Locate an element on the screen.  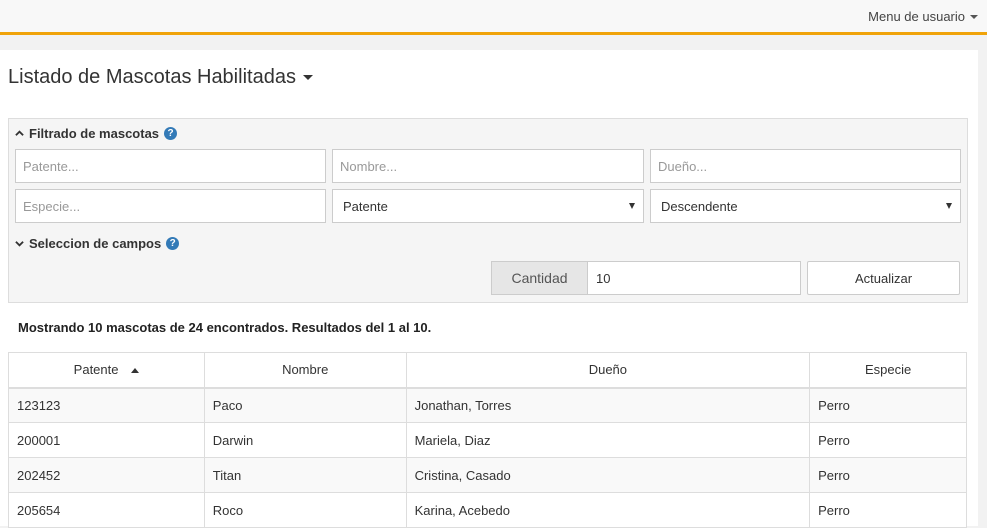
table-header-row: Patente Nombre Dueño Especie is located at coordinates (487, 370).